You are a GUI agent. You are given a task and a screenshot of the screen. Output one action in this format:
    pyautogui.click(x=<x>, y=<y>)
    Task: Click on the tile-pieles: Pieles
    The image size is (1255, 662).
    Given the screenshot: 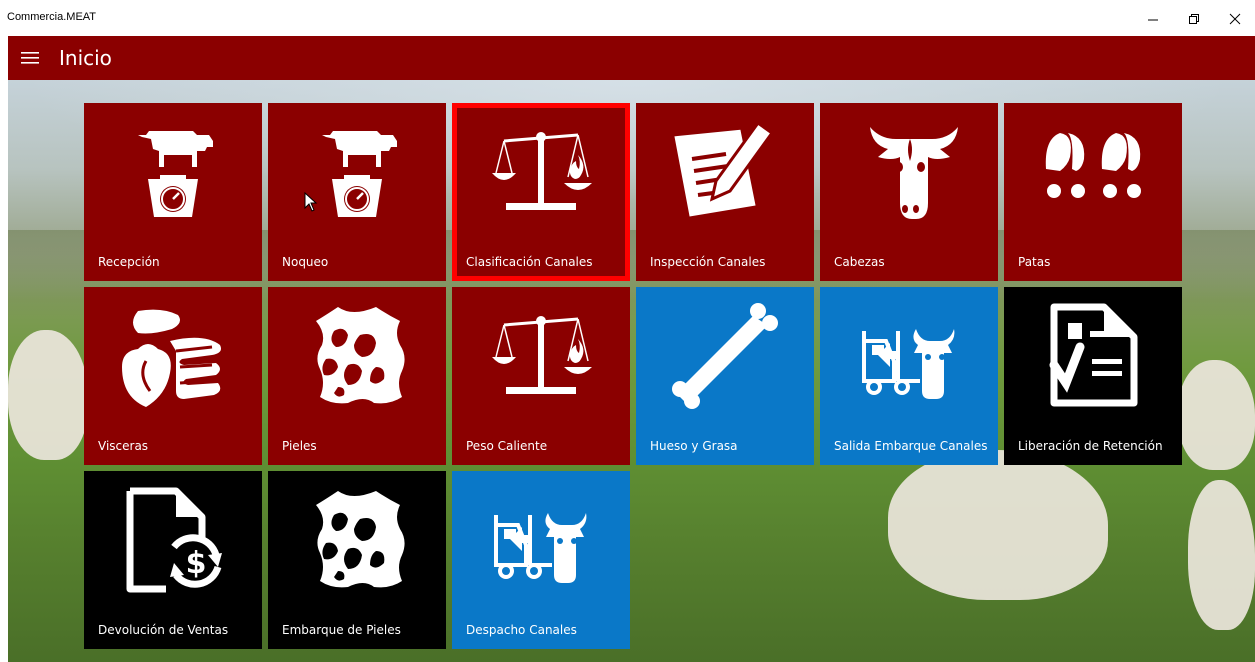 What is the action you would take?
    pyautogui.click(x=357, y=376)
    